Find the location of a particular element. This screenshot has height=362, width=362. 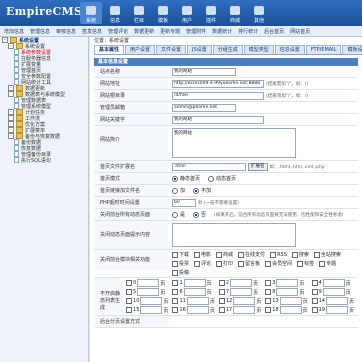

settings-tab: 基本属性 is located at coordinates (109, 49).